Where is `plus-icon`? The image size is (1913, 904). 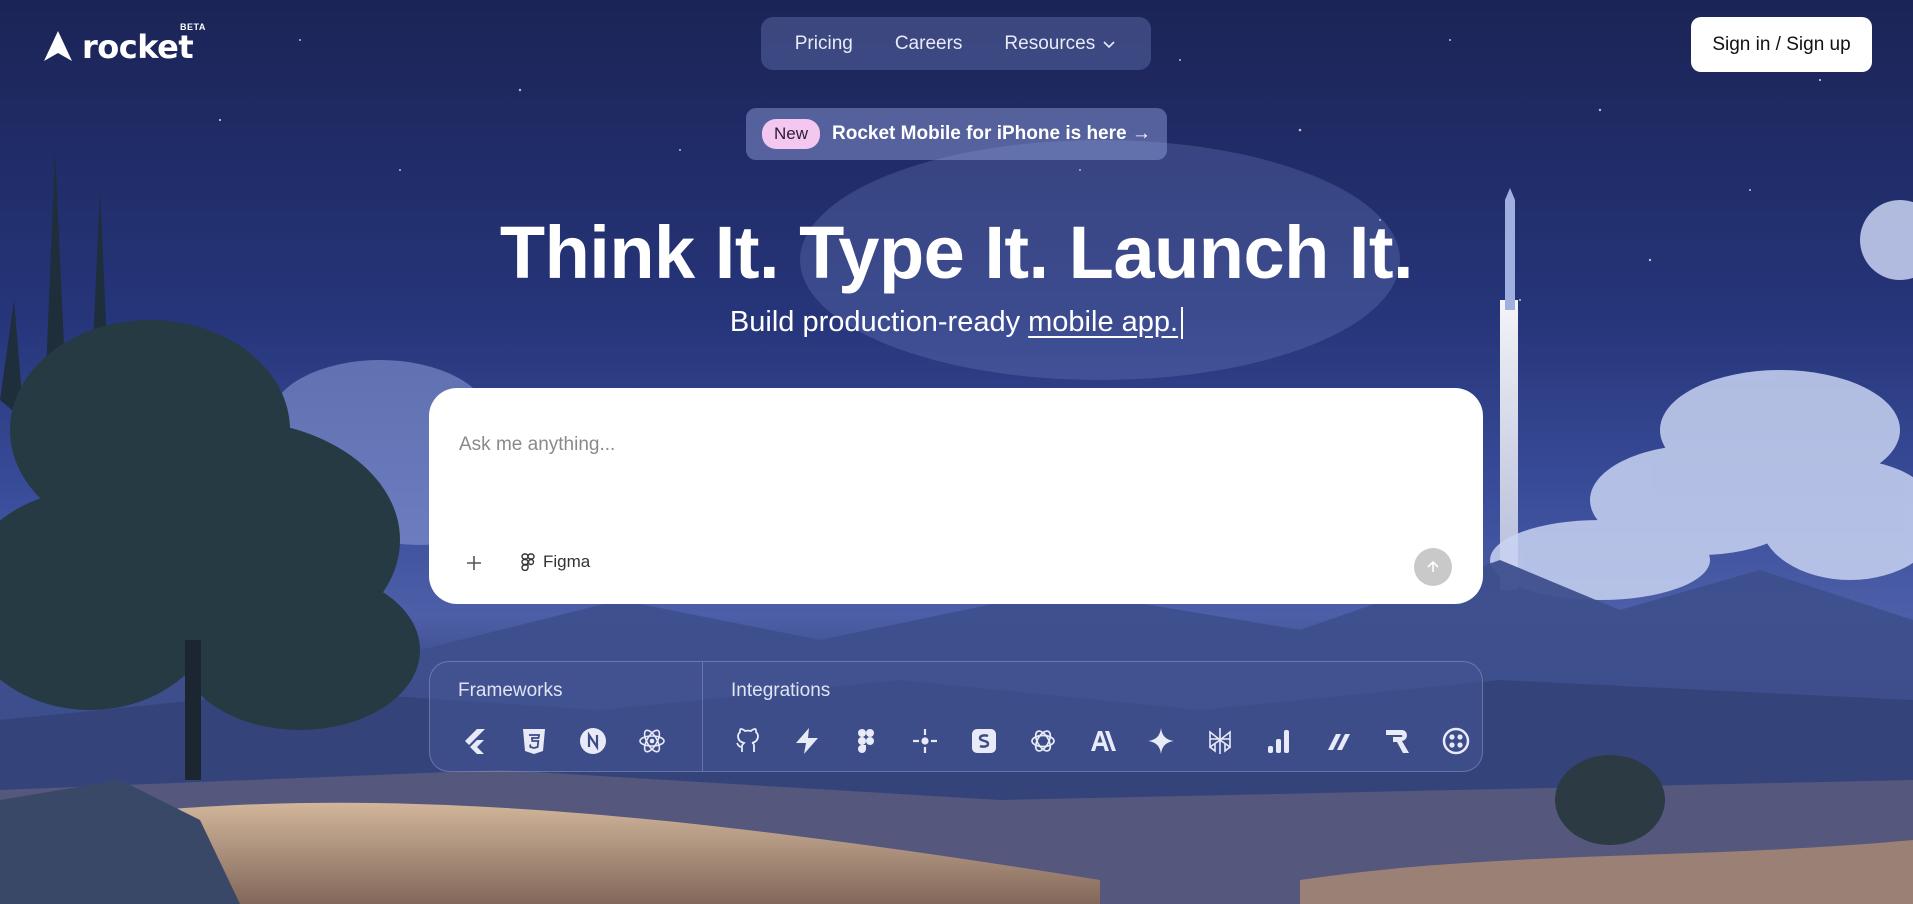 plus-icon is located at coordinates (474, 563).